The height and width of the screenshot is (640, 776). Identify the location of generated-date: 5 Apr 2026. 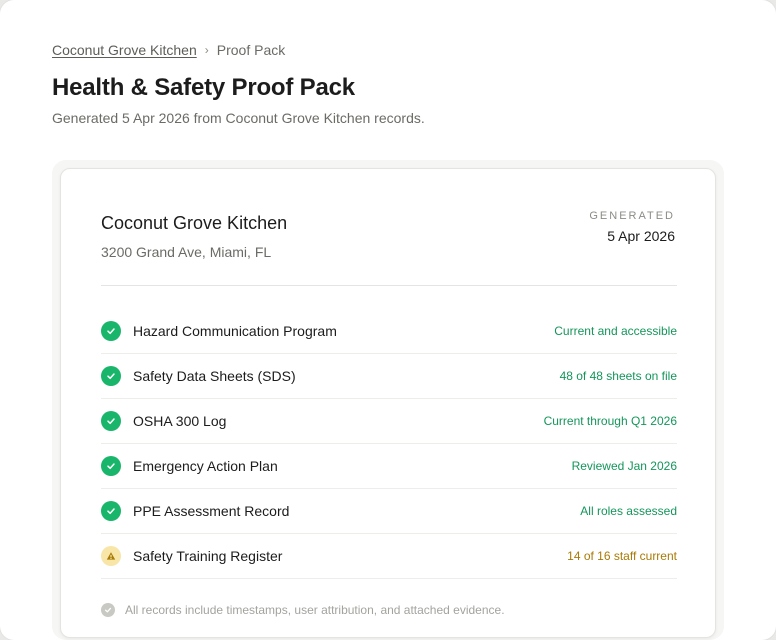
(641, 236).